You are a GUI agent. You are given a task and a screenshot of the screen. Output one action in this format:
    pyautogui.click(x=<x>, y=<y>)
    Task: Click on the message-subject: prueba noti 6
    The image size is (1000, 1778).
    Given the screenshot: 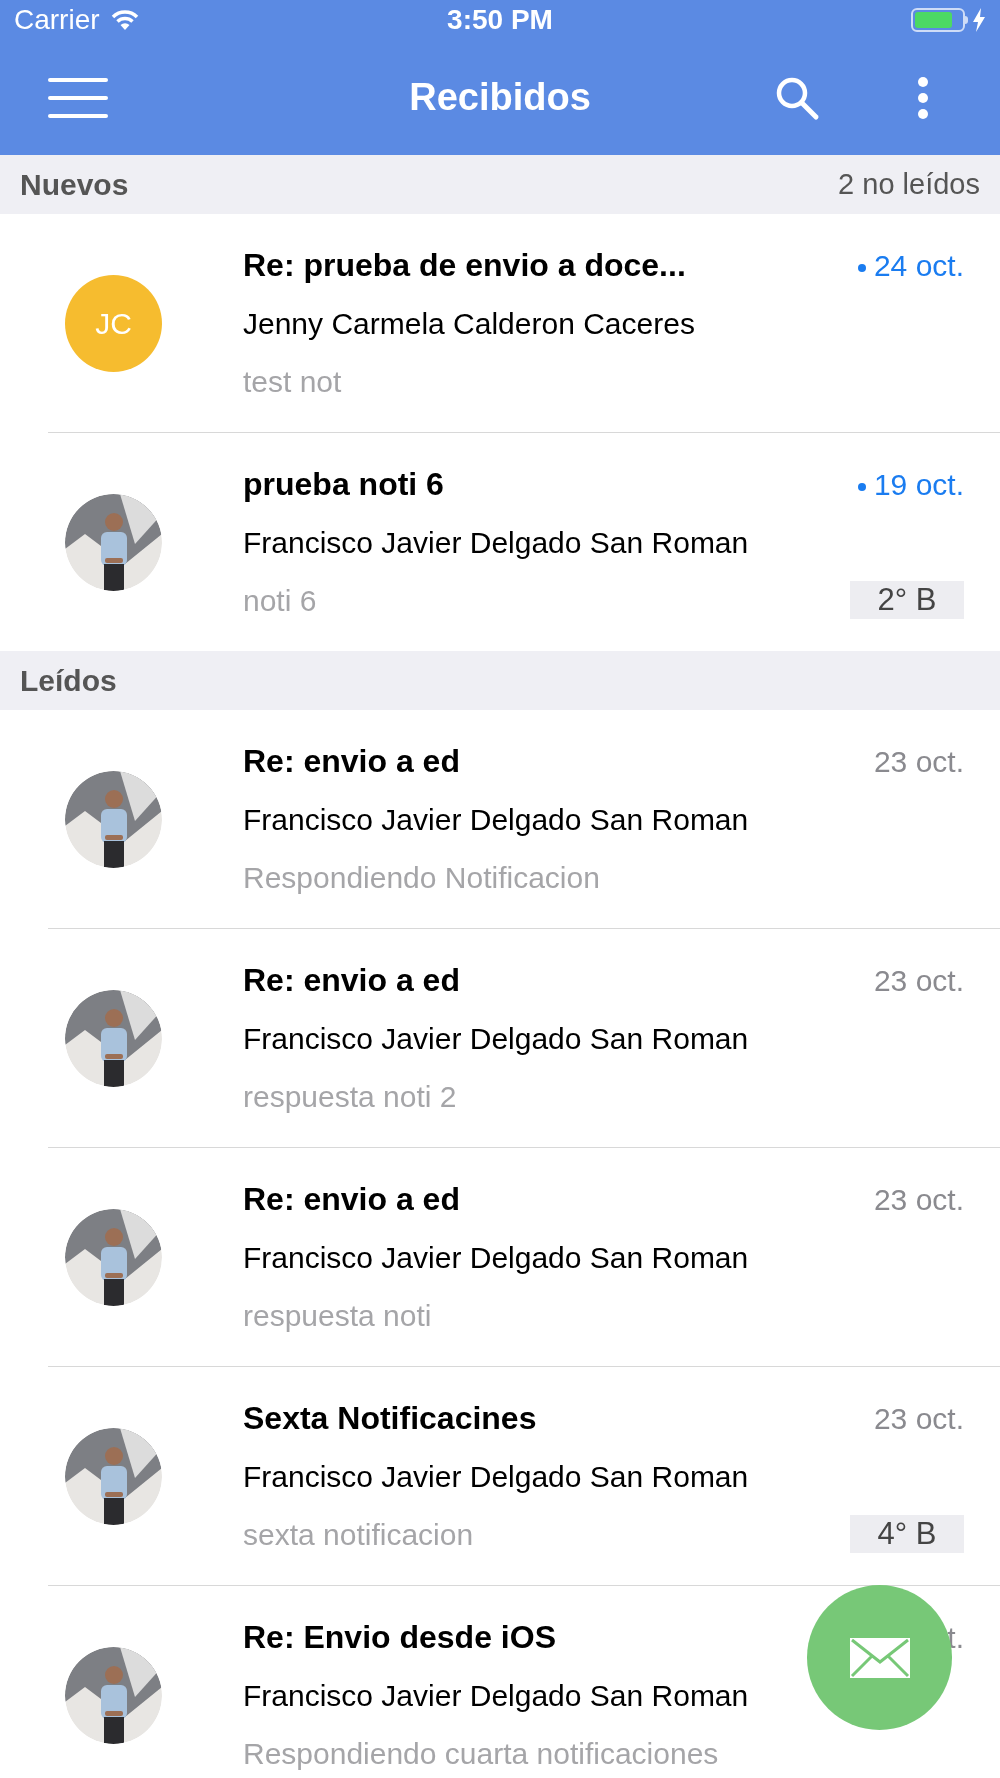 What is the action you would take?
    pyautogui.click(x=343, y=484)
    